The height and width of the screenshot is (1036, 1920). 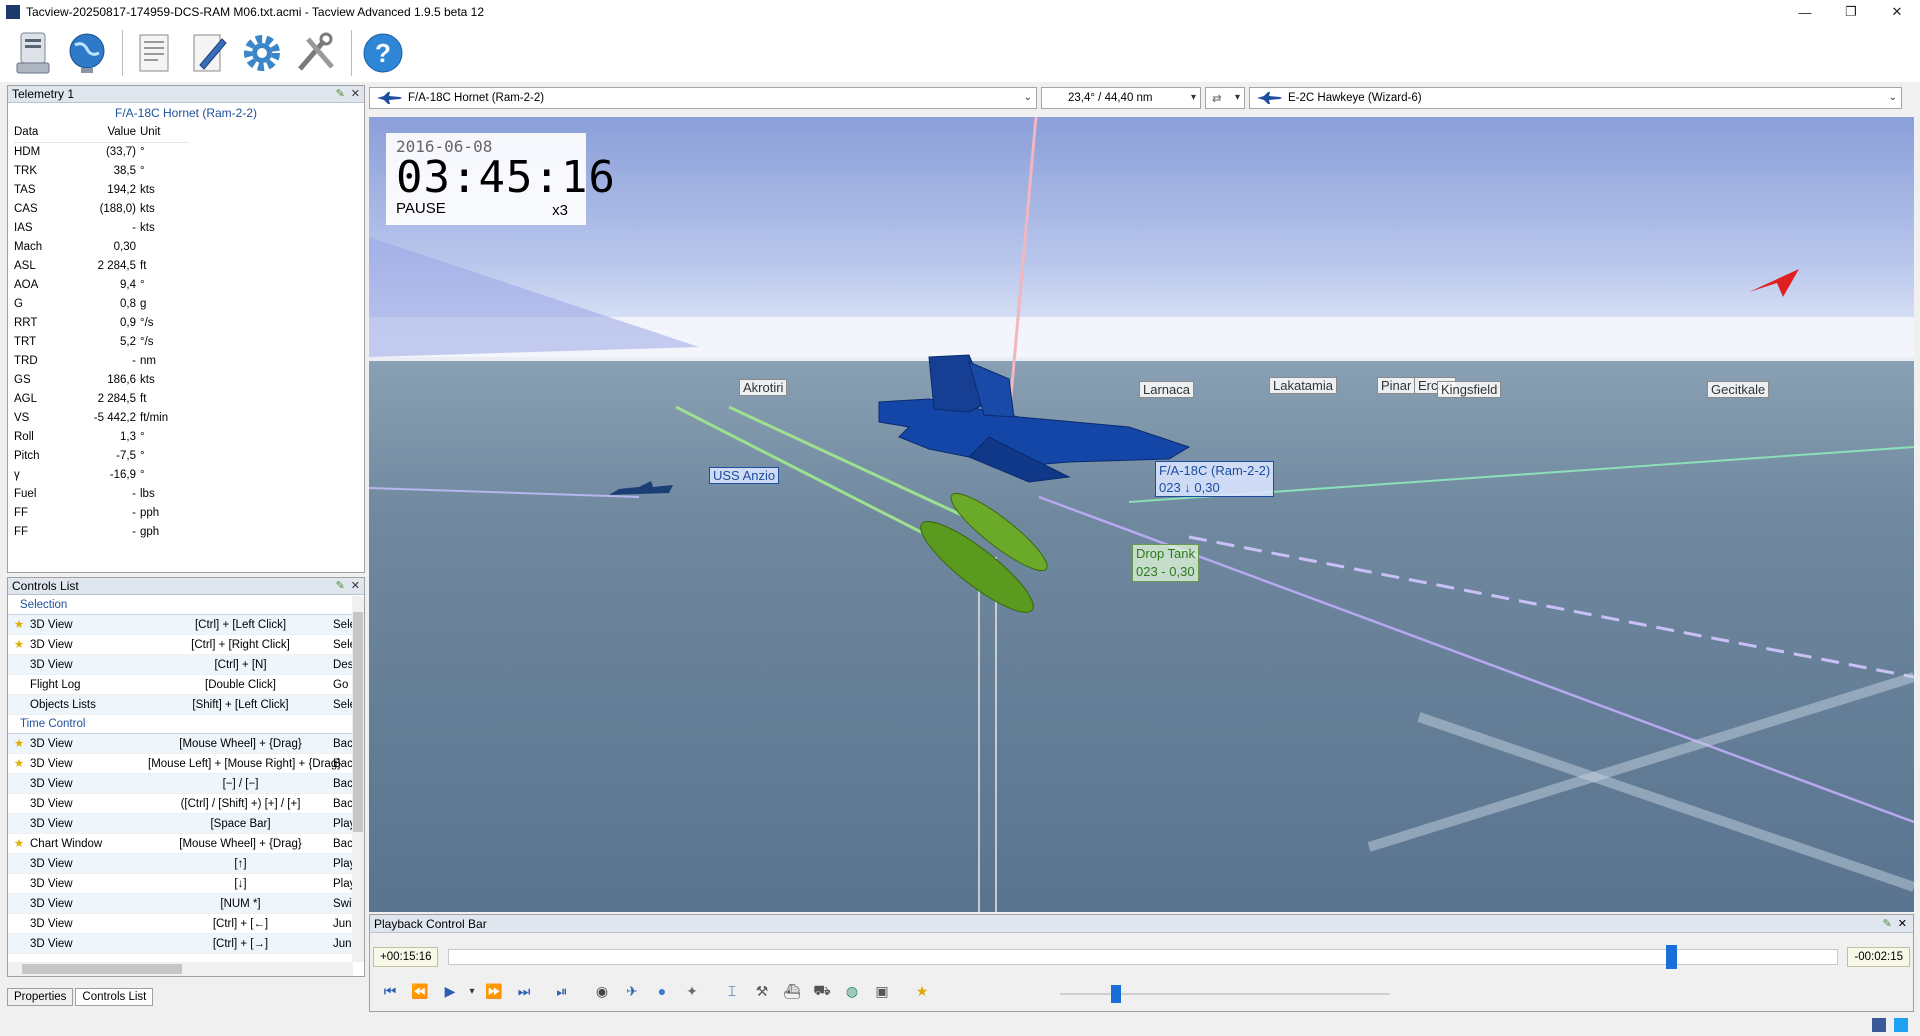 What do you see at coordinates (180, 824) in the screenshot?
I see `controls-list-row: 3D View [Space Bar] Play` at bounding box center [180, 824].